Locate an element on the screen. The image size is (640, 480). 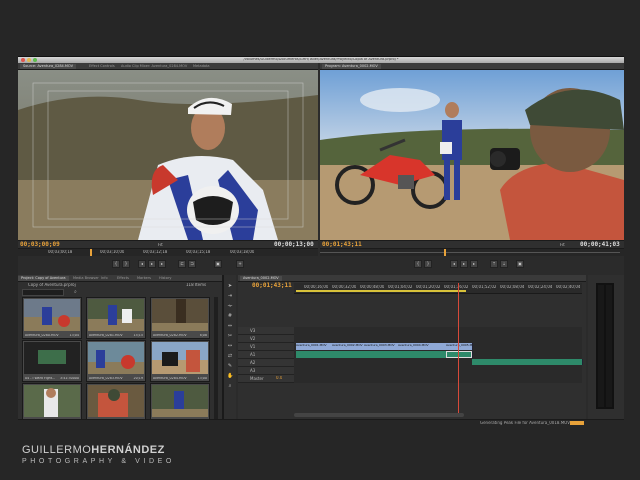
project-clip-thumbnail: Aventura_0283.MOV 20;19 is located at coordinates (116, 361).